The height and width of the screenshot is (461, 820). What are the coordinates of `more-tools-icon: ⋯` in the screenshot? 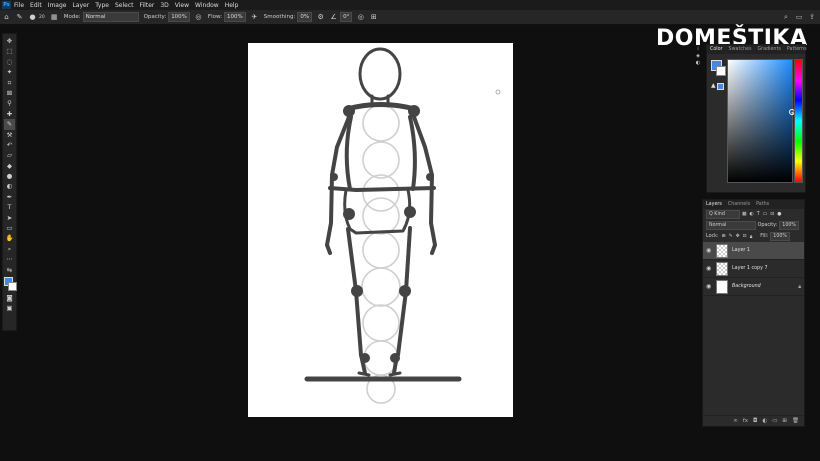 It's located at (9, 259).